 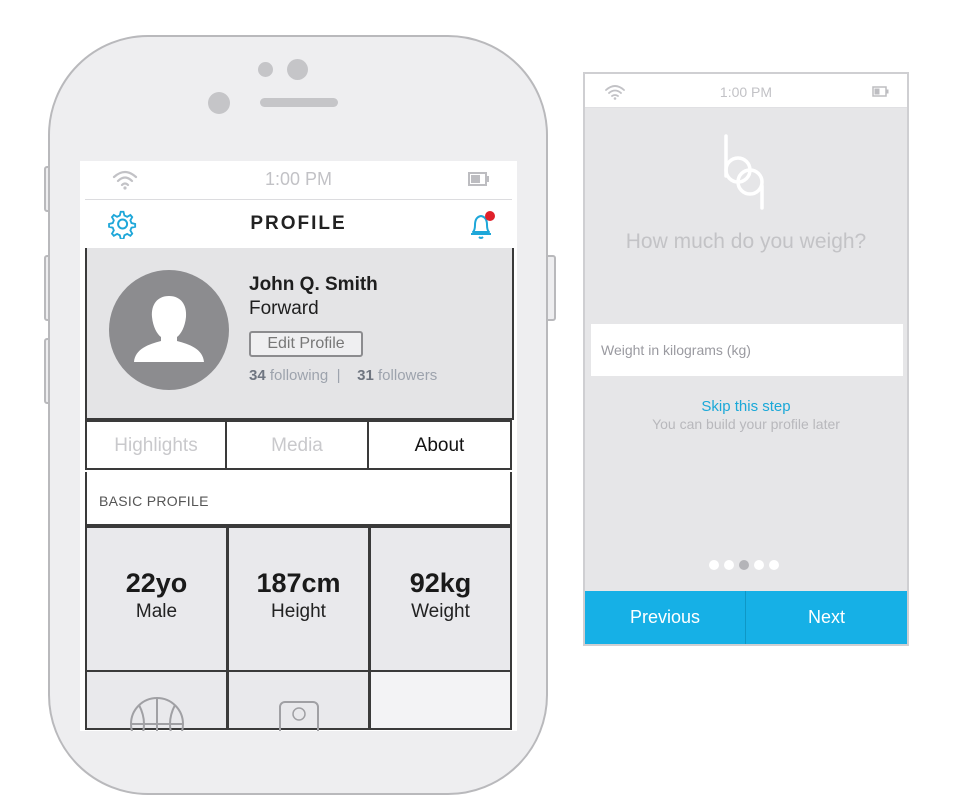 I want to click on edit-profile-button: Edit Profile, so click(x=306, y=344).